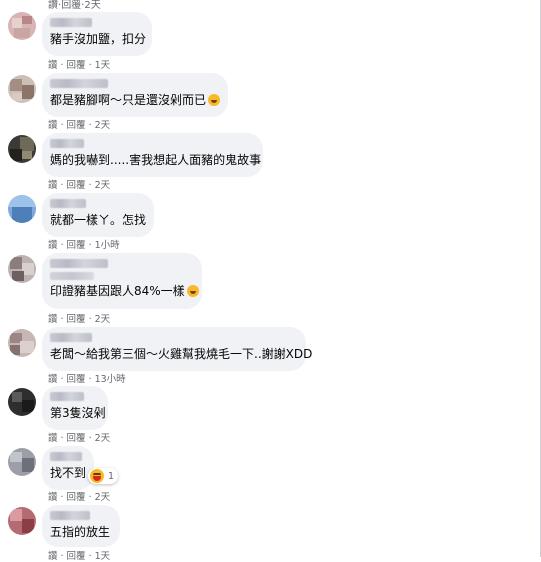 This screenshot has width=541, height=562. I want to click on comment-bubble: 豬手沒加鹽，扣分, so click(97, 34).